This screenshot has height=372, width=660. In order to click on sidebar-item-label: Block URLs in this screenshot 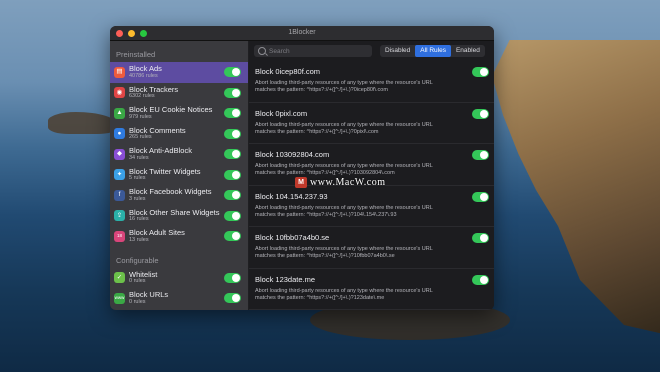, I will do `click(149, 295)`.